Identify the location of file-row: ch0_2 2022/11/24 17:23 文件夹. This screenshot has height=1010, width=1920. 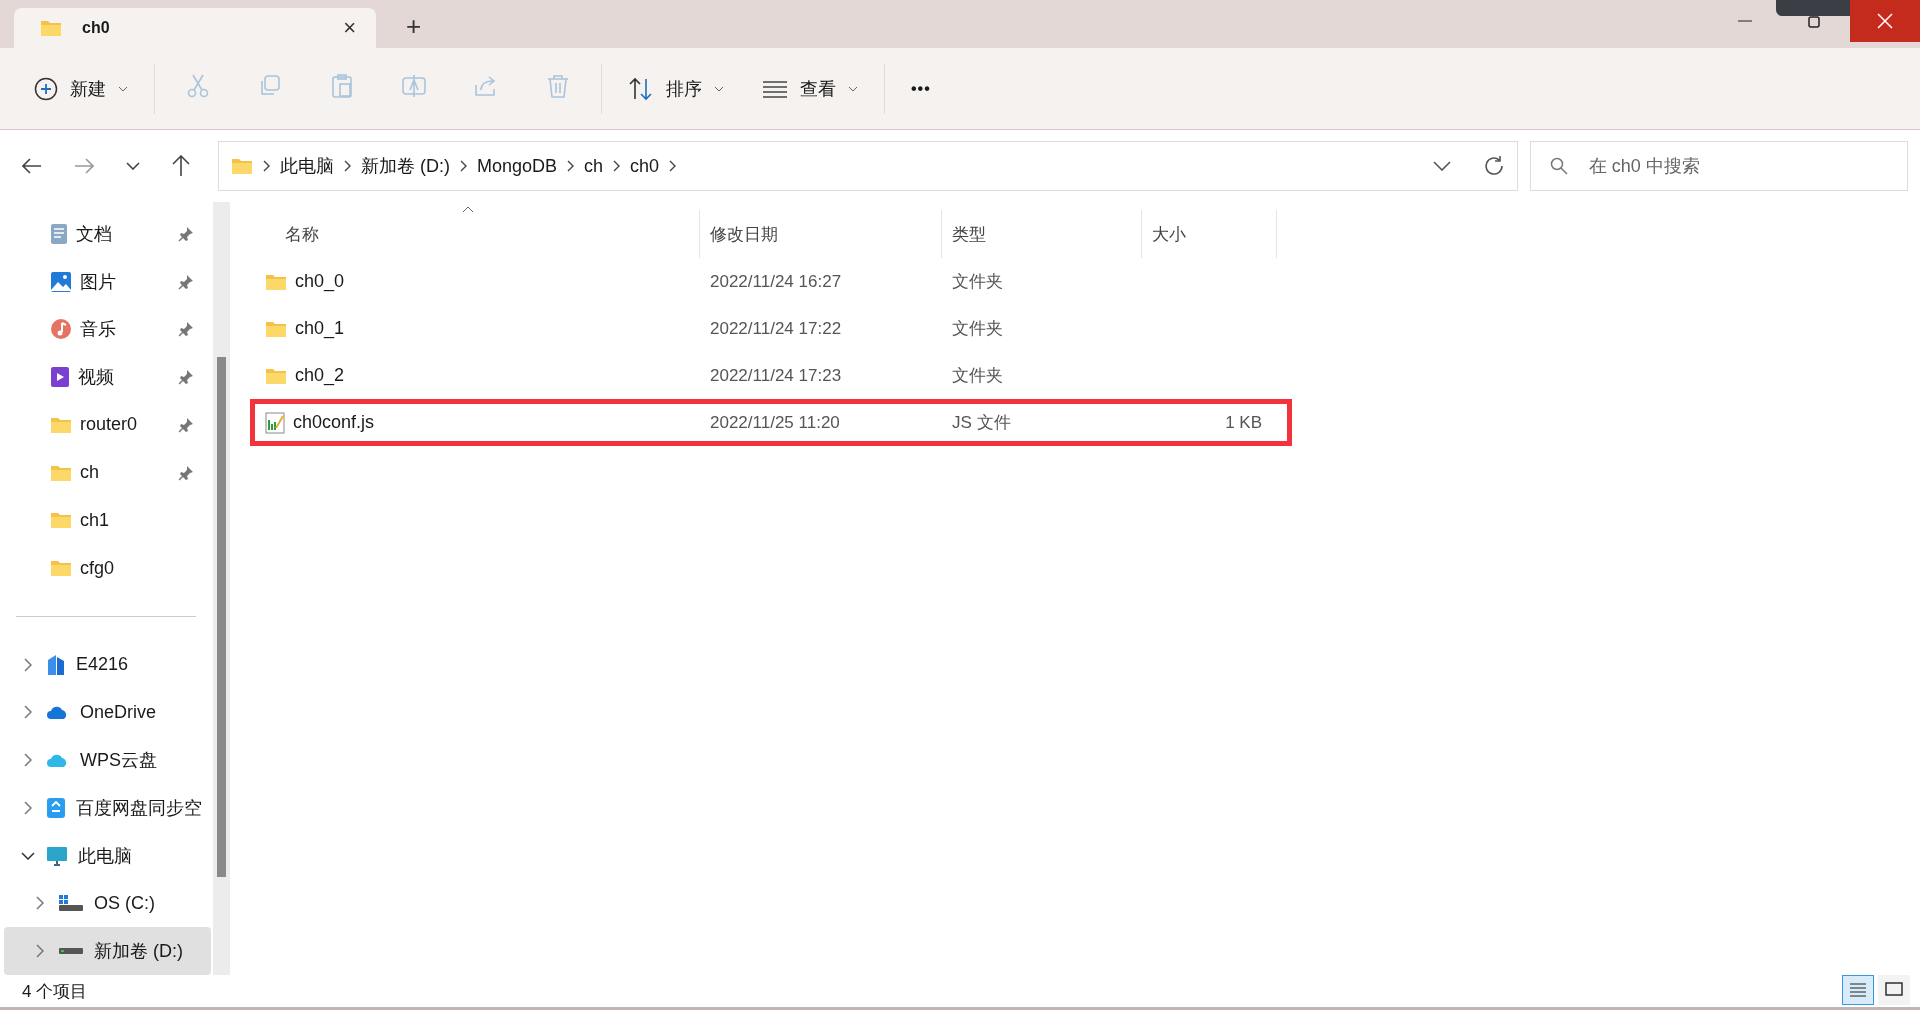
(771, 375).